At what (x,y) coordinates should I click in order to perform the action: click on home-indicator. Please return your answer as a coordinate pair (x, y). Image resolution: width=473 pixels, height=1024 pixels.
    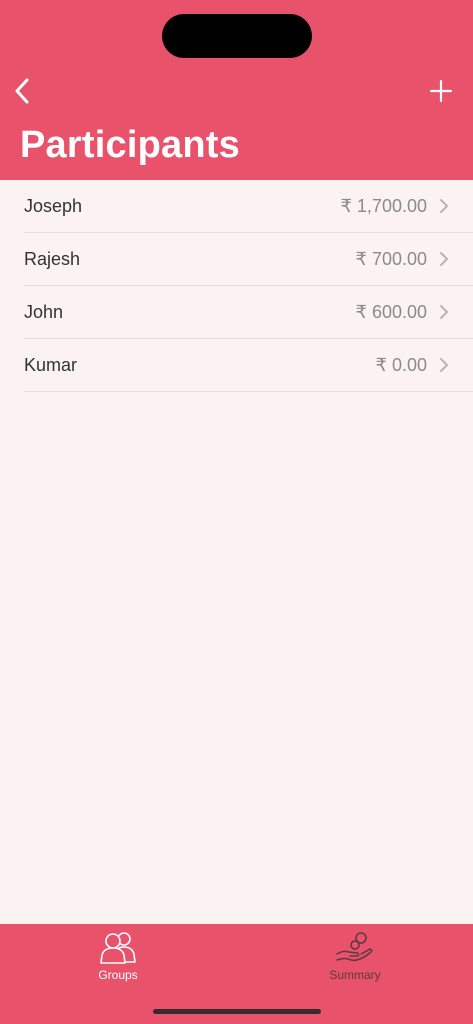
    Looking at the image, I should click on (237, 1011).